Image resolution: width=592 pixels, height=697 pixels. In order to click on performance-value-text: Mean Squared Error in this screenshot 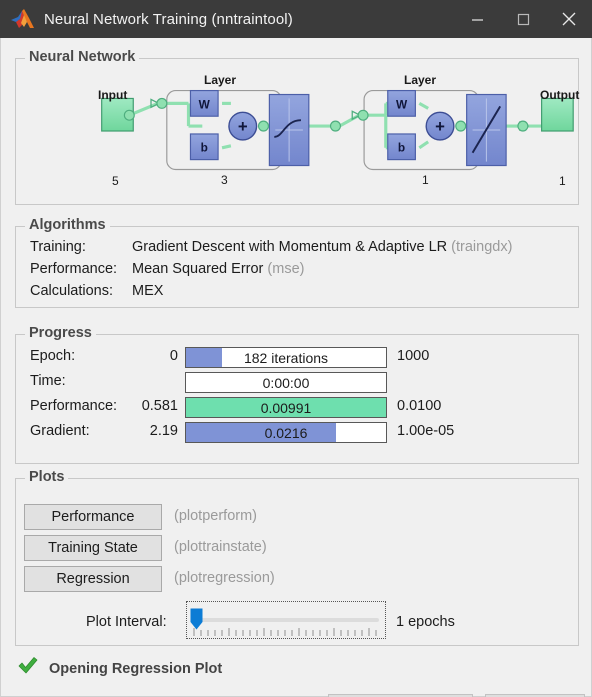, I will do `click(198, 269)`.